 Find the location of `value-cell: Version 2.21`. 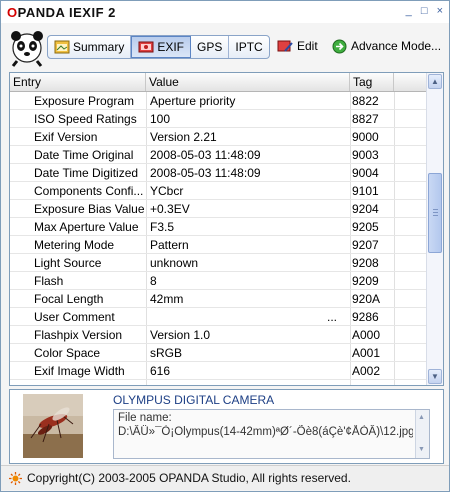

value-cell: Version 2.21 is located at coordinates (183, 137).